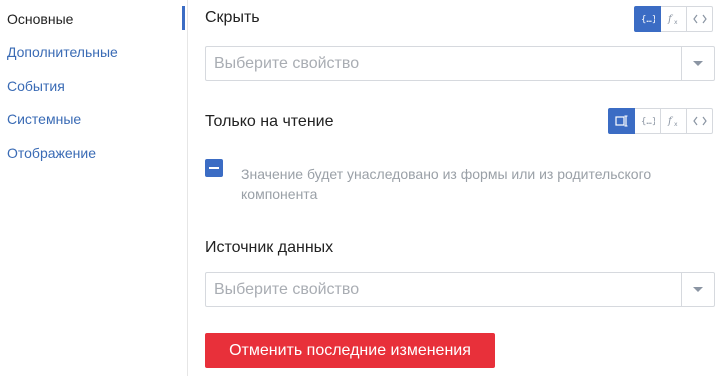 This screenshot has width=725, height=376. Describe the element at coordinates (36, 86) in the screenshot. I see `sidebar-item-events: События` at that location.